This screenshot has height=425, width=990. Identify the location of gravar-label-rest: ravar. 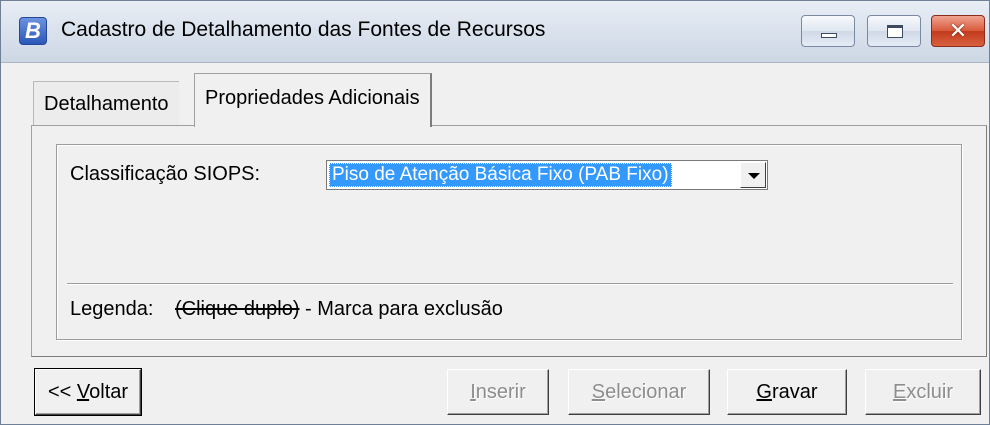
(794, 392).